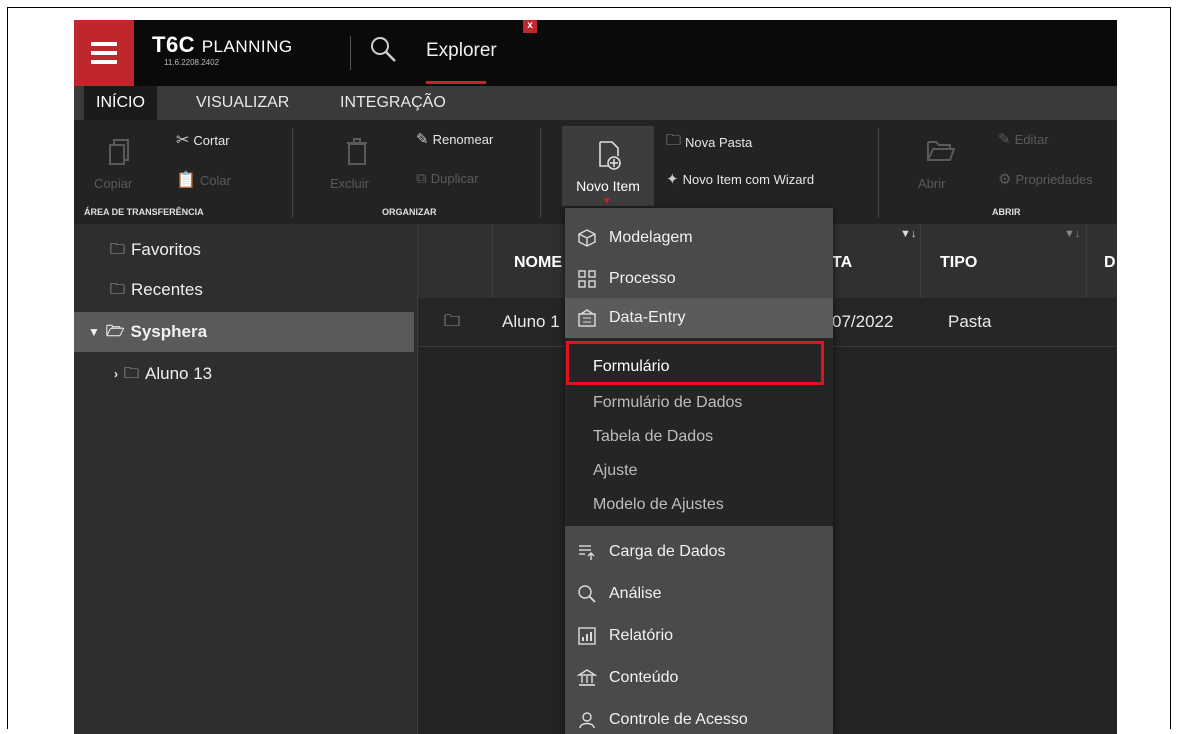  What do you see at coordinates (192, 62) in the screenshot?
I see `version-label: 11.6.2208.2402` at bounding box center [192, 62].